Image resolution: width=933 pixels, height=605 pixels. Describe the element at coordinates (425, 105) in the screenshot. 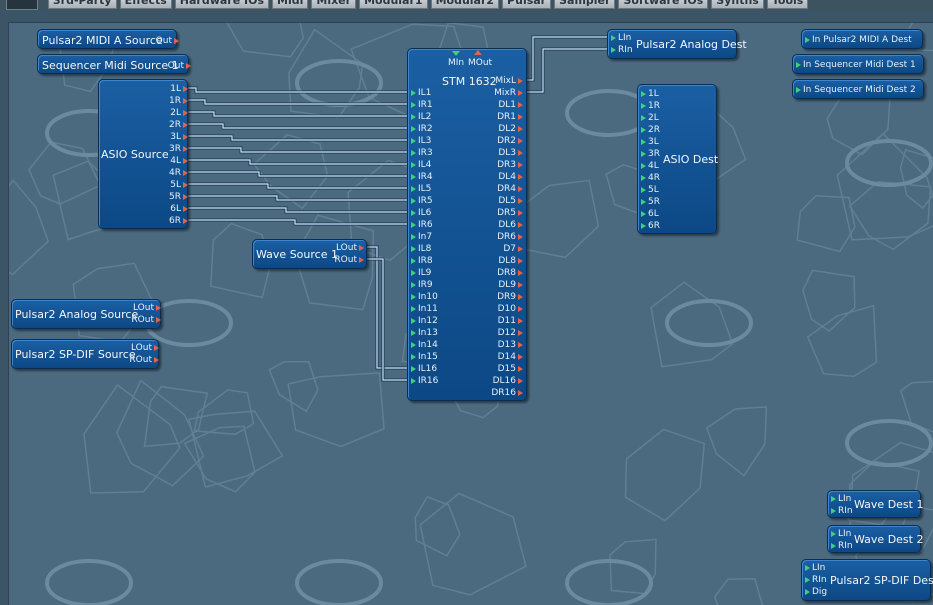

I see `input-port-ir1: IR1` at that location.